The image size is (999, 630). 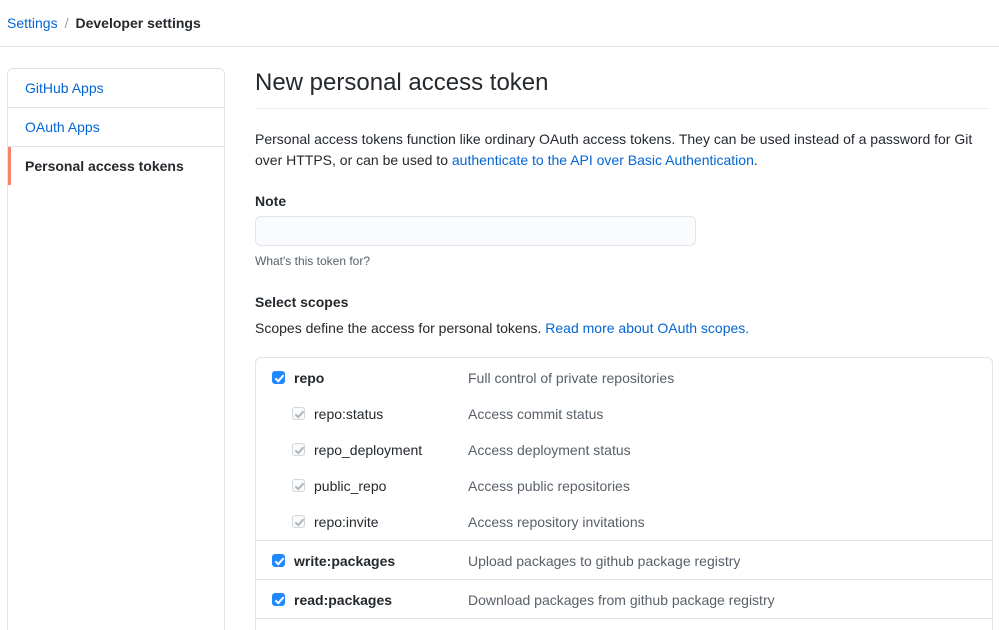 I want to click on checkbox-public-repo, so click(x=298, y=485).